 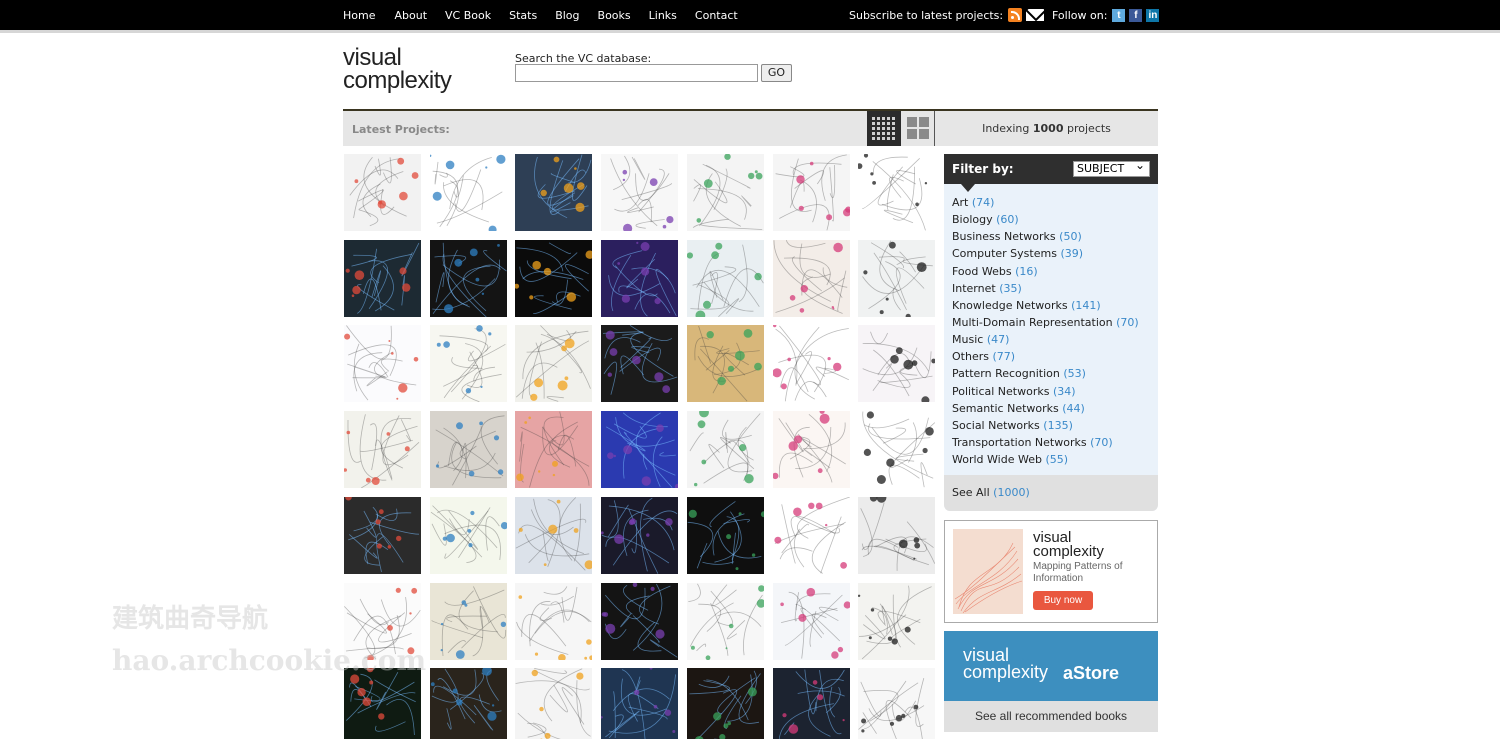 What do you see at coordinates (1051, 666) in the screenshot?
I see `astore-banner: visual complexity aStore` at bounding box center [1051, 666].